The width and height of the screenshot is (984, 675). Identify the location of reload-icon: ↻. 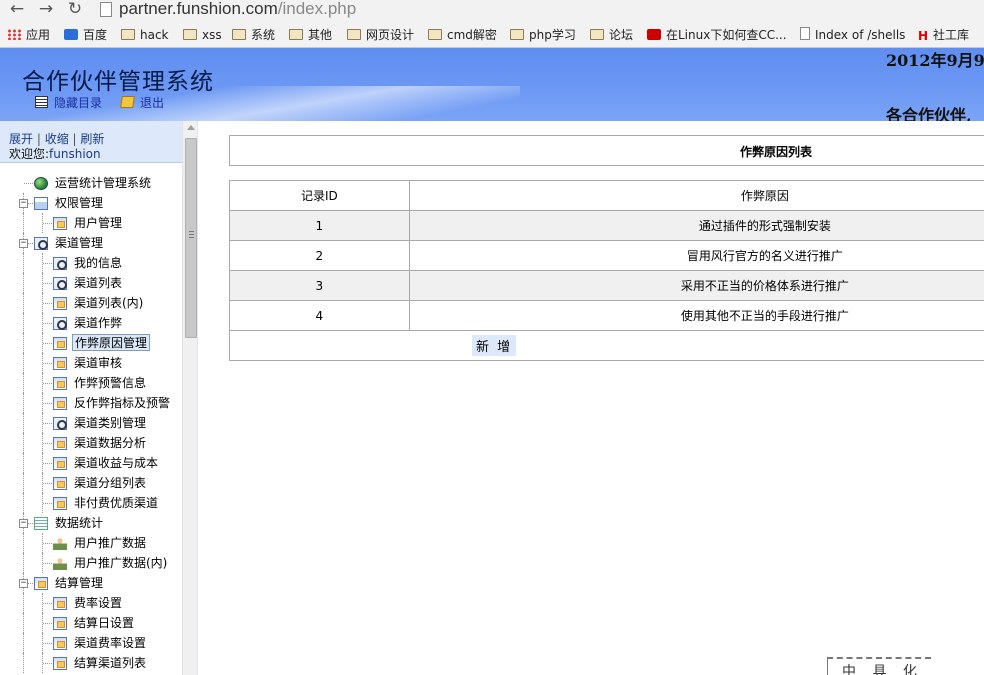
(75, 10).